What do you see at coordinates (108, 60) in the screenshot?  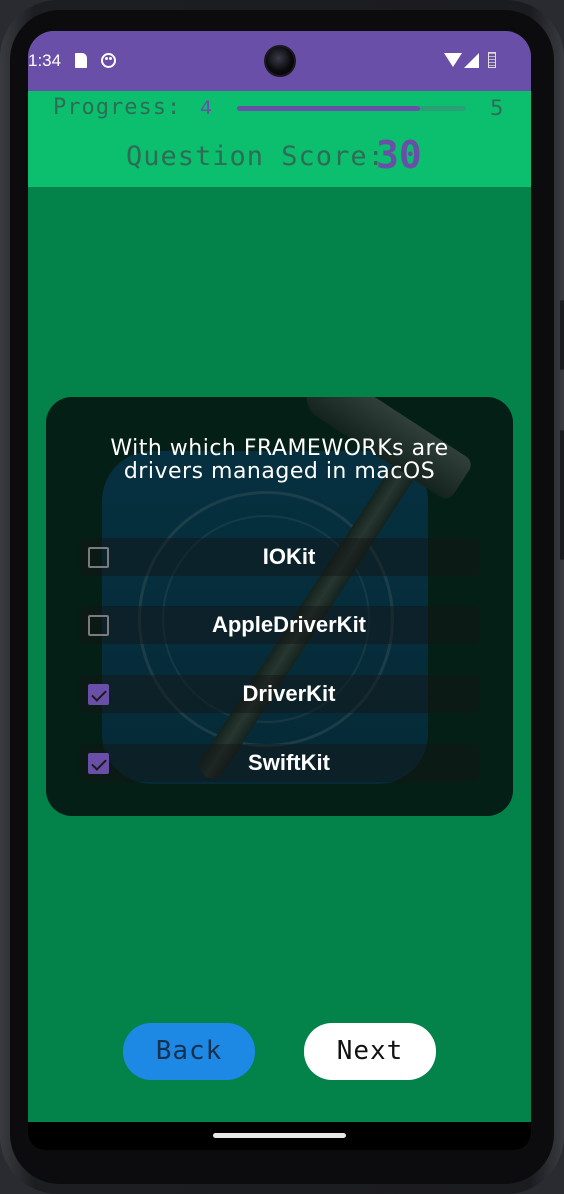 I see `face-icon` at bounding box center [108, 60].